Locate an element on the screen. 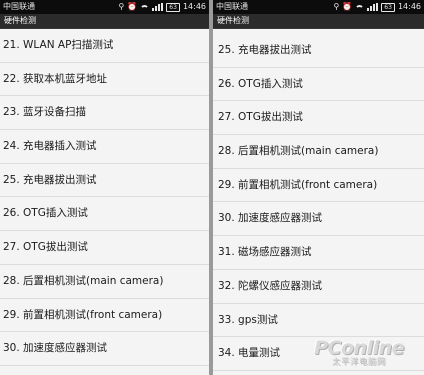 The width and height of the screenshot is (424, 375). watermark-logo: PConline 太平洋电脑网 is located at coordinates (359, 352).